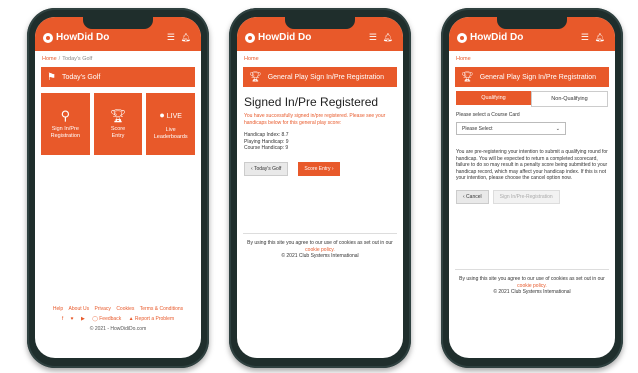  I want to click on qualifying-tab: Qualifying, so click(493, 98).